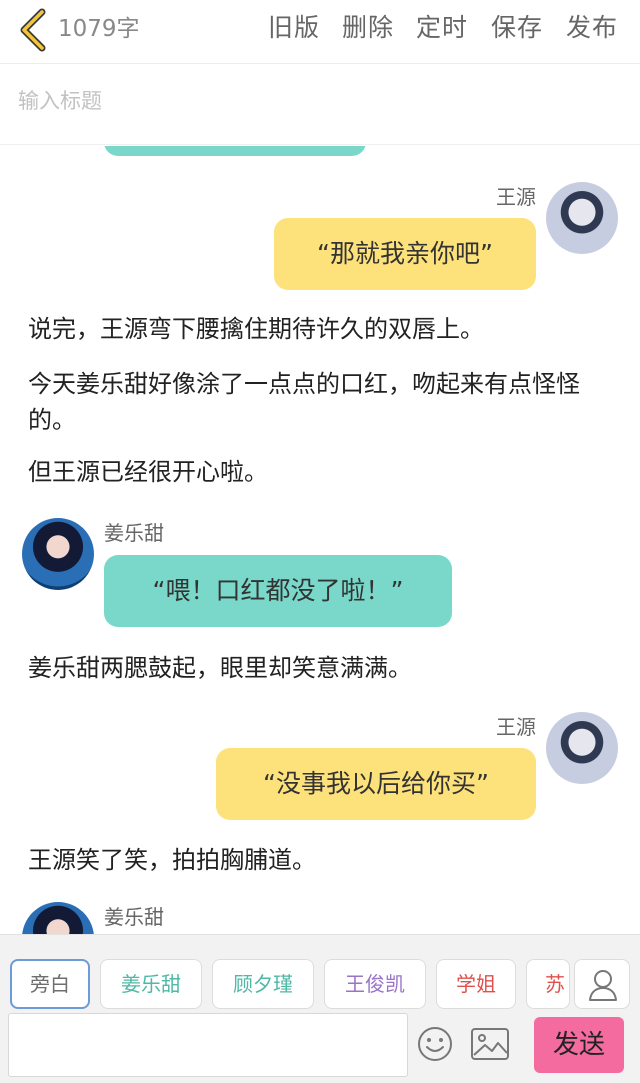 This screenshot has width=640, height=1083. Describe the element at coordinates (256, 329) in the screenshot. I see `narration-line: 说完，王源弯下腰擒住期待许久的双唇上。` at that location.